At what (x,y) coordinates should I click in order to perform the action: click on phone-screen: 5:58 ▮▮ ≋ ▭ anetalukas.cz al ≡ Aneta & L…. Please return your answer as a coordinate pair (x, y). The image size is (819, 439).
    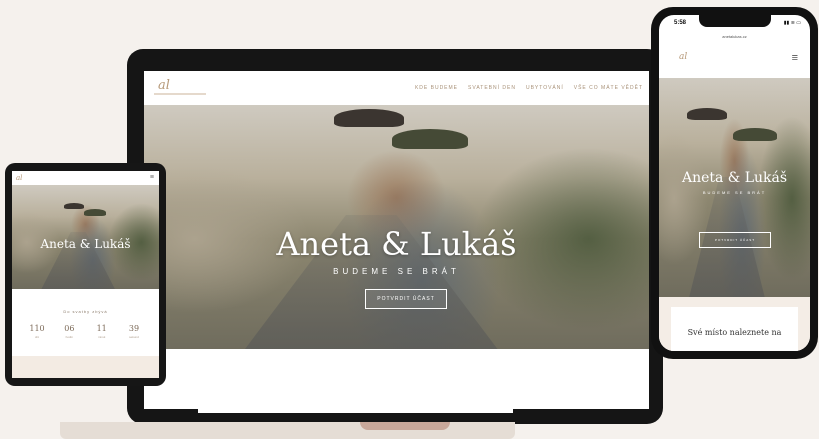
    Looking at the image, I should click on (734, 183).